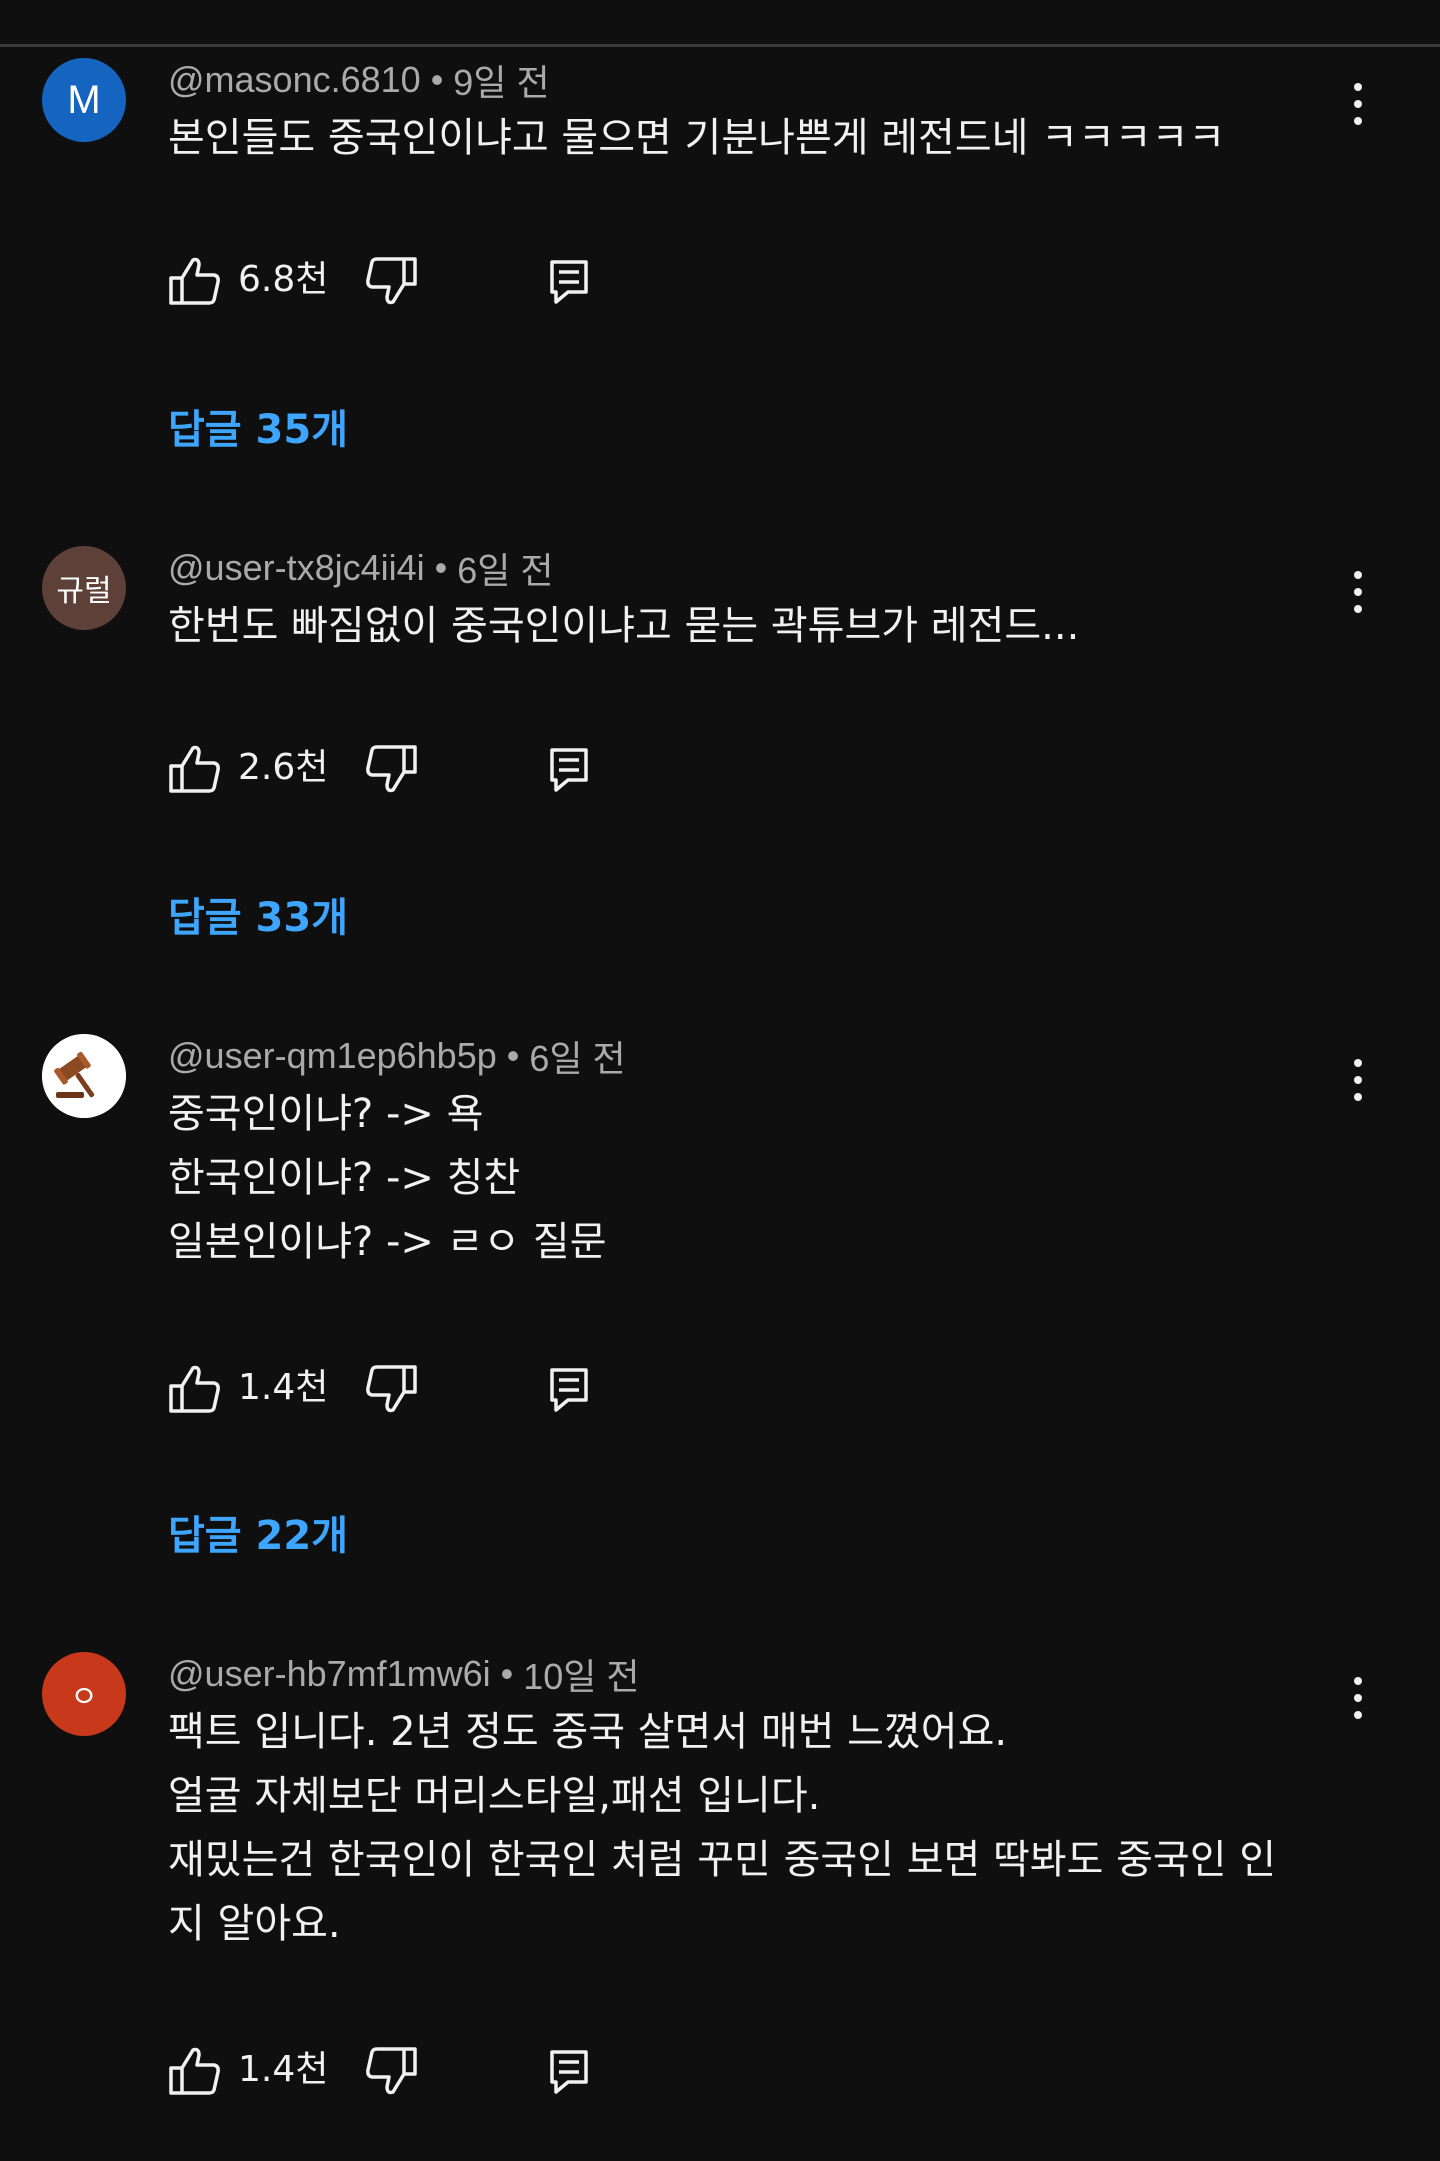 The height and width of the screenshot is (2161, 1440). I want to click on comment-meta: @user-qm1ep6hb5p • 6일 전, so click(397, 1056).